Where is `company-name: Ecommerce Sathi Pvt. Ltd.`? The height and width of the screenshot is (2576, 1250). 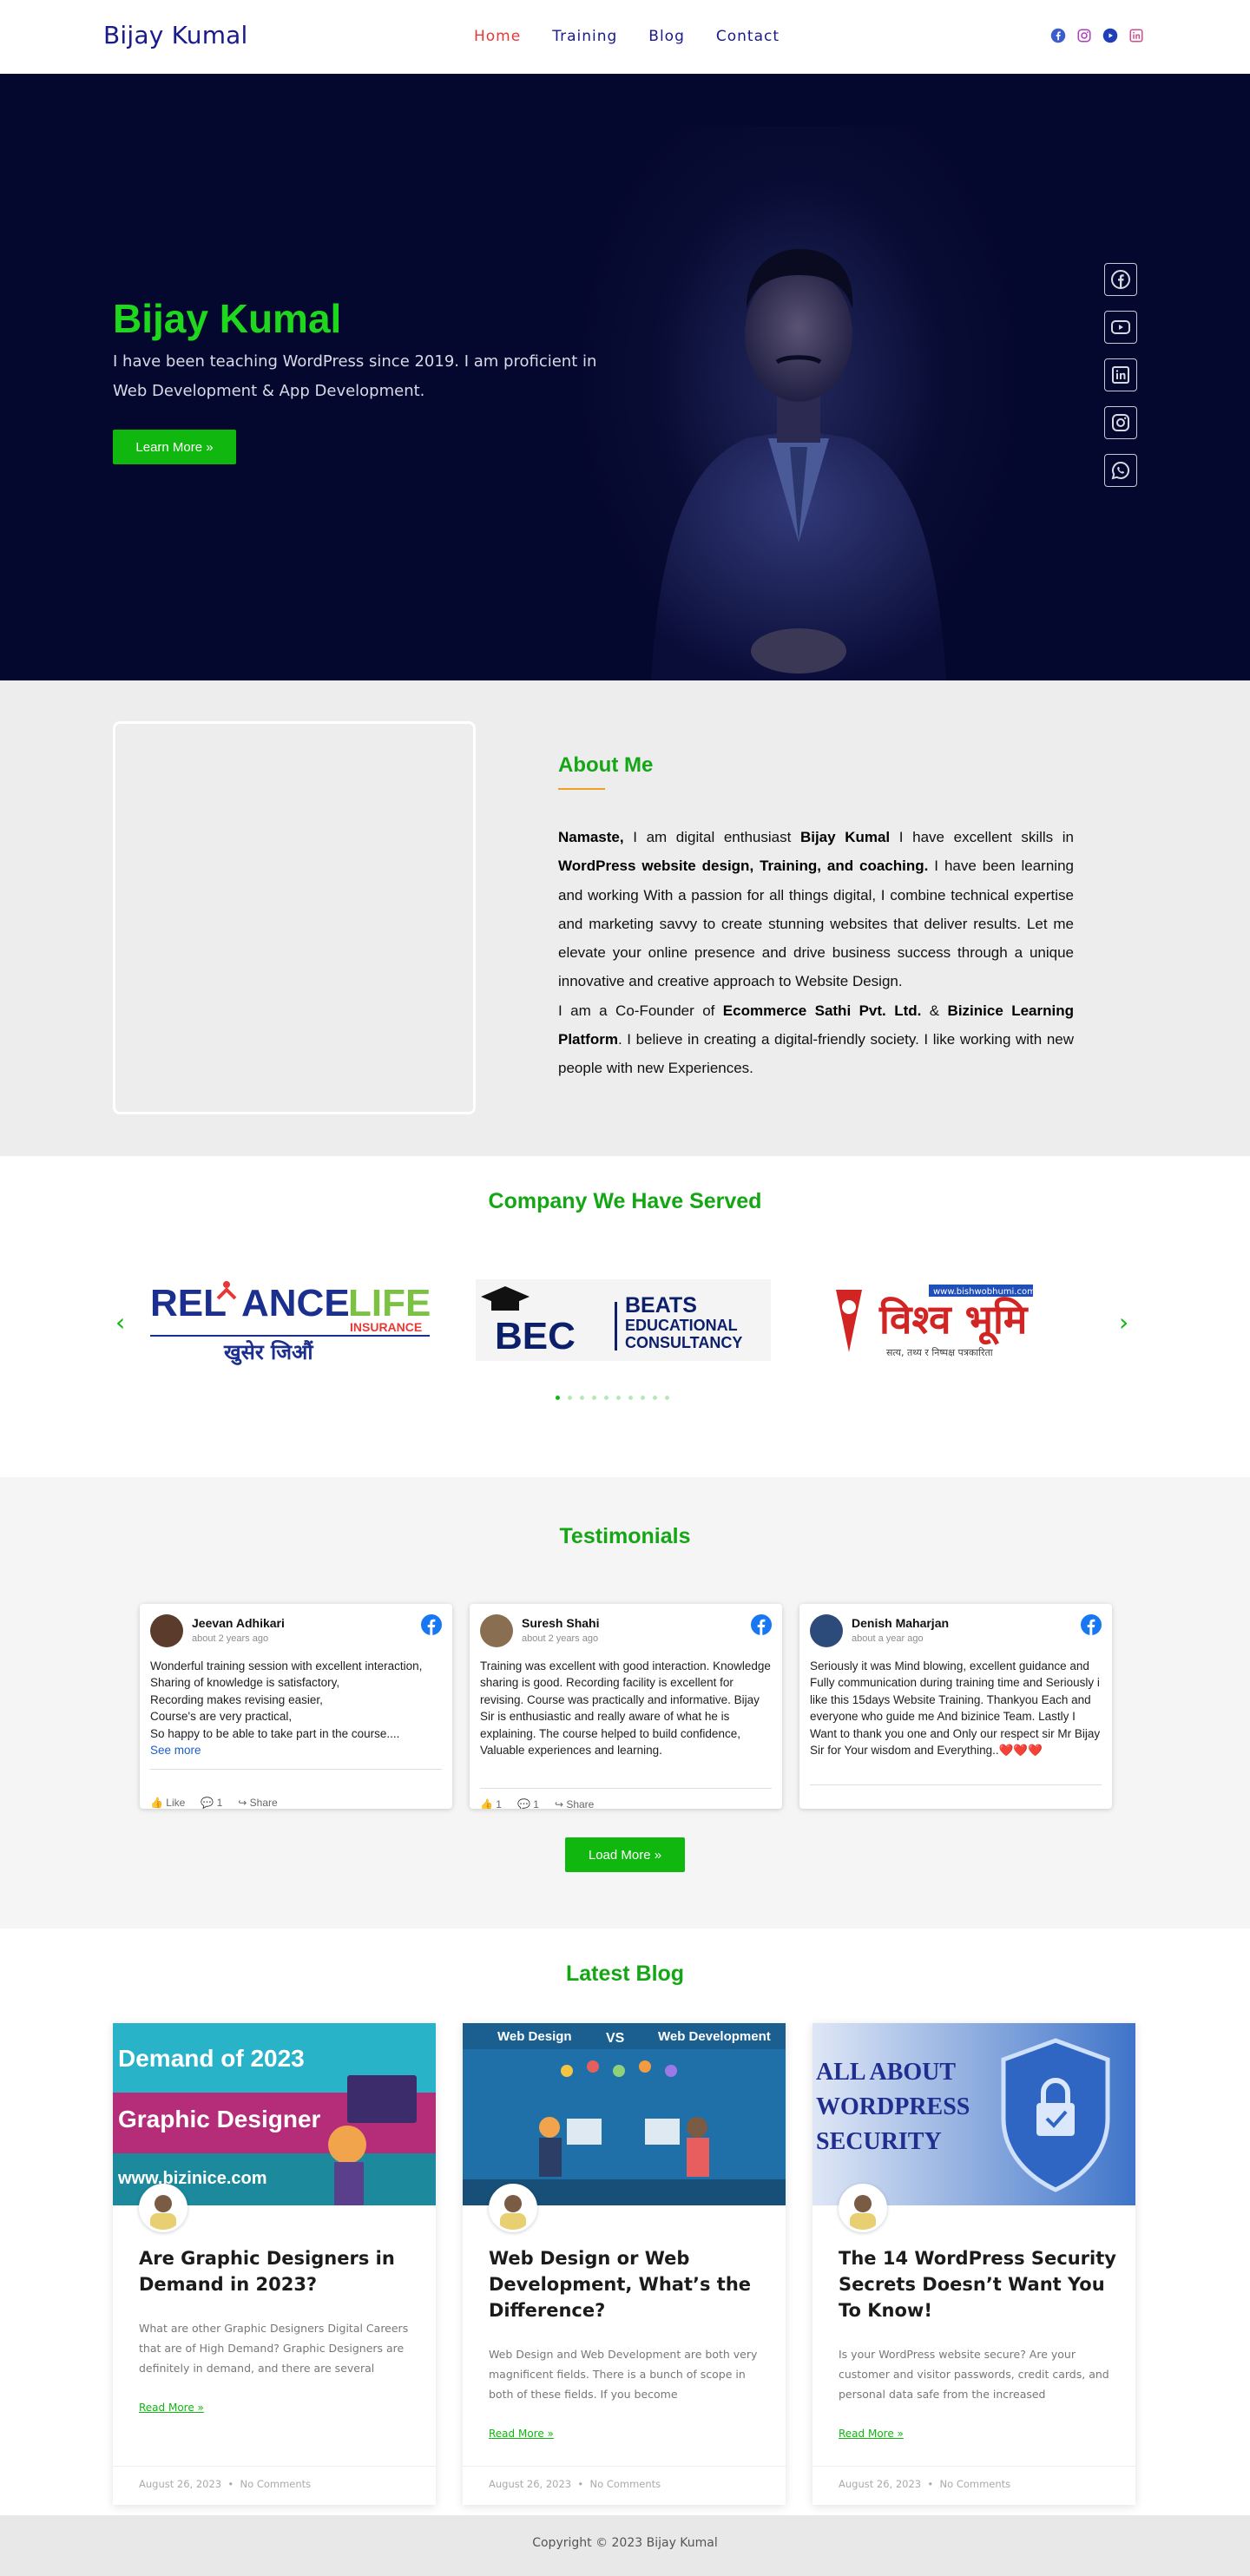
company-name: Ecommerce Sathi Pvt. Ltd. is located at coordinates (822, 1010).